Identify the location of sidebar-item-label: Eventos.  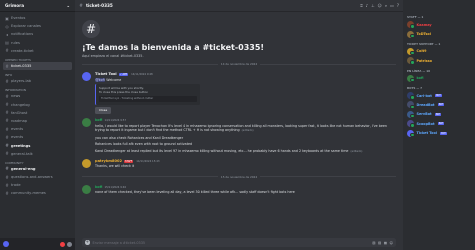
(18, 18).